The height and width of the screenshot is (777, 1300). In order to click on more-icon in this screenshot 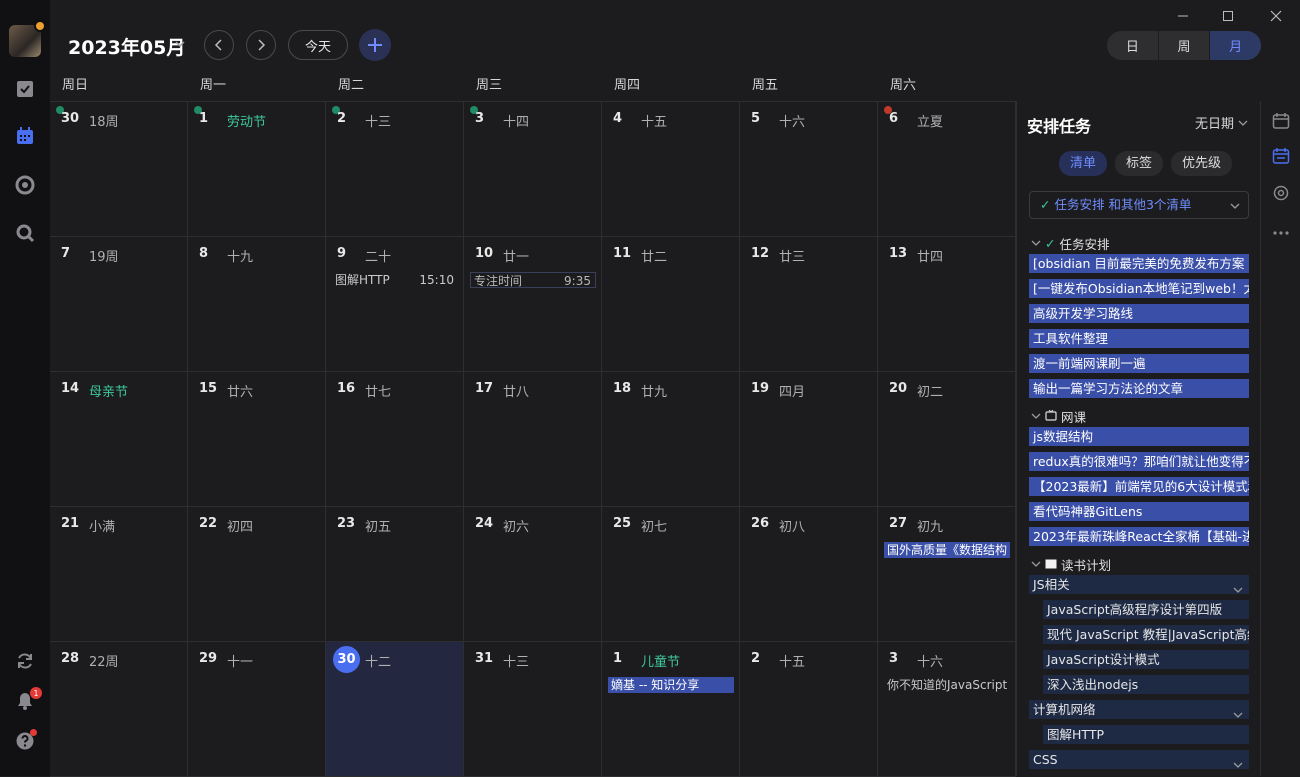, I will do `click(1281, 233)`.